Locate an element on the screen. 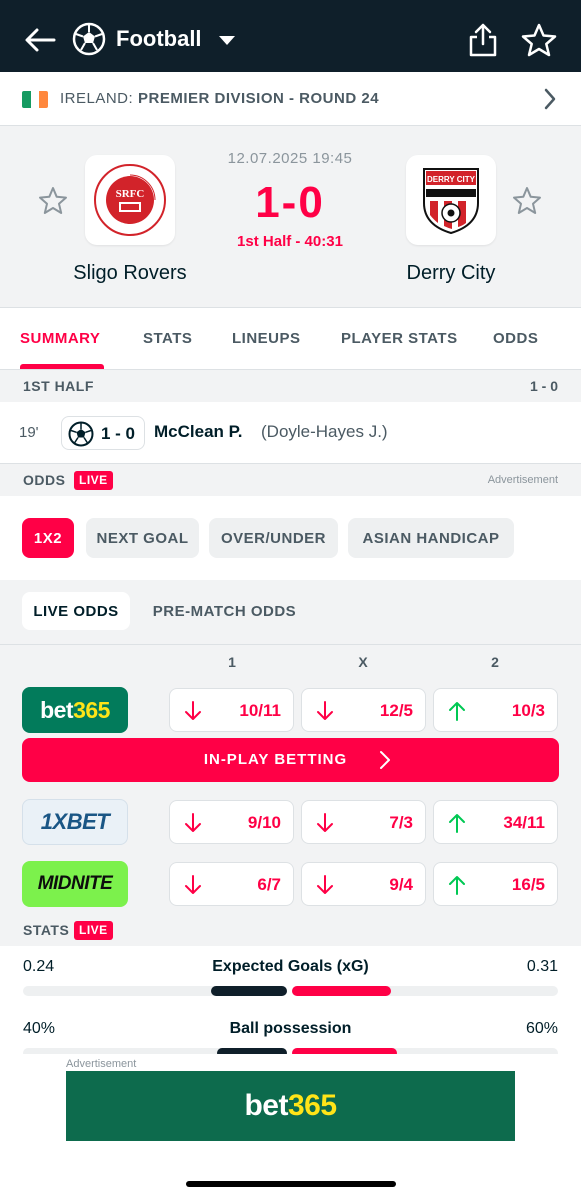  odds-col-away: 2 is located at coordinates (495, 662).